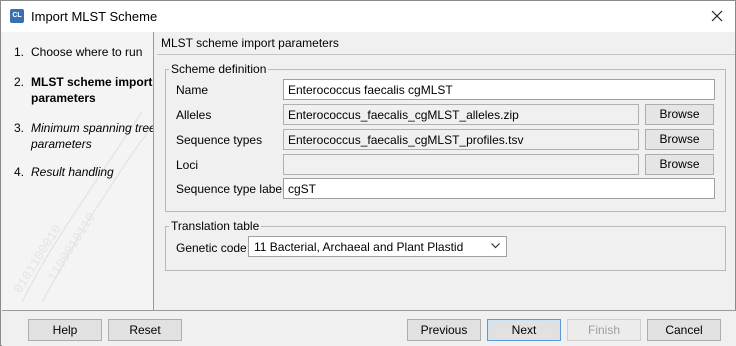 The image size is (736, 346). What do you see at coordinates (684, 330) in the screenshot?
I see `cancel-button: Cancel` at bounding box center [684, 330].